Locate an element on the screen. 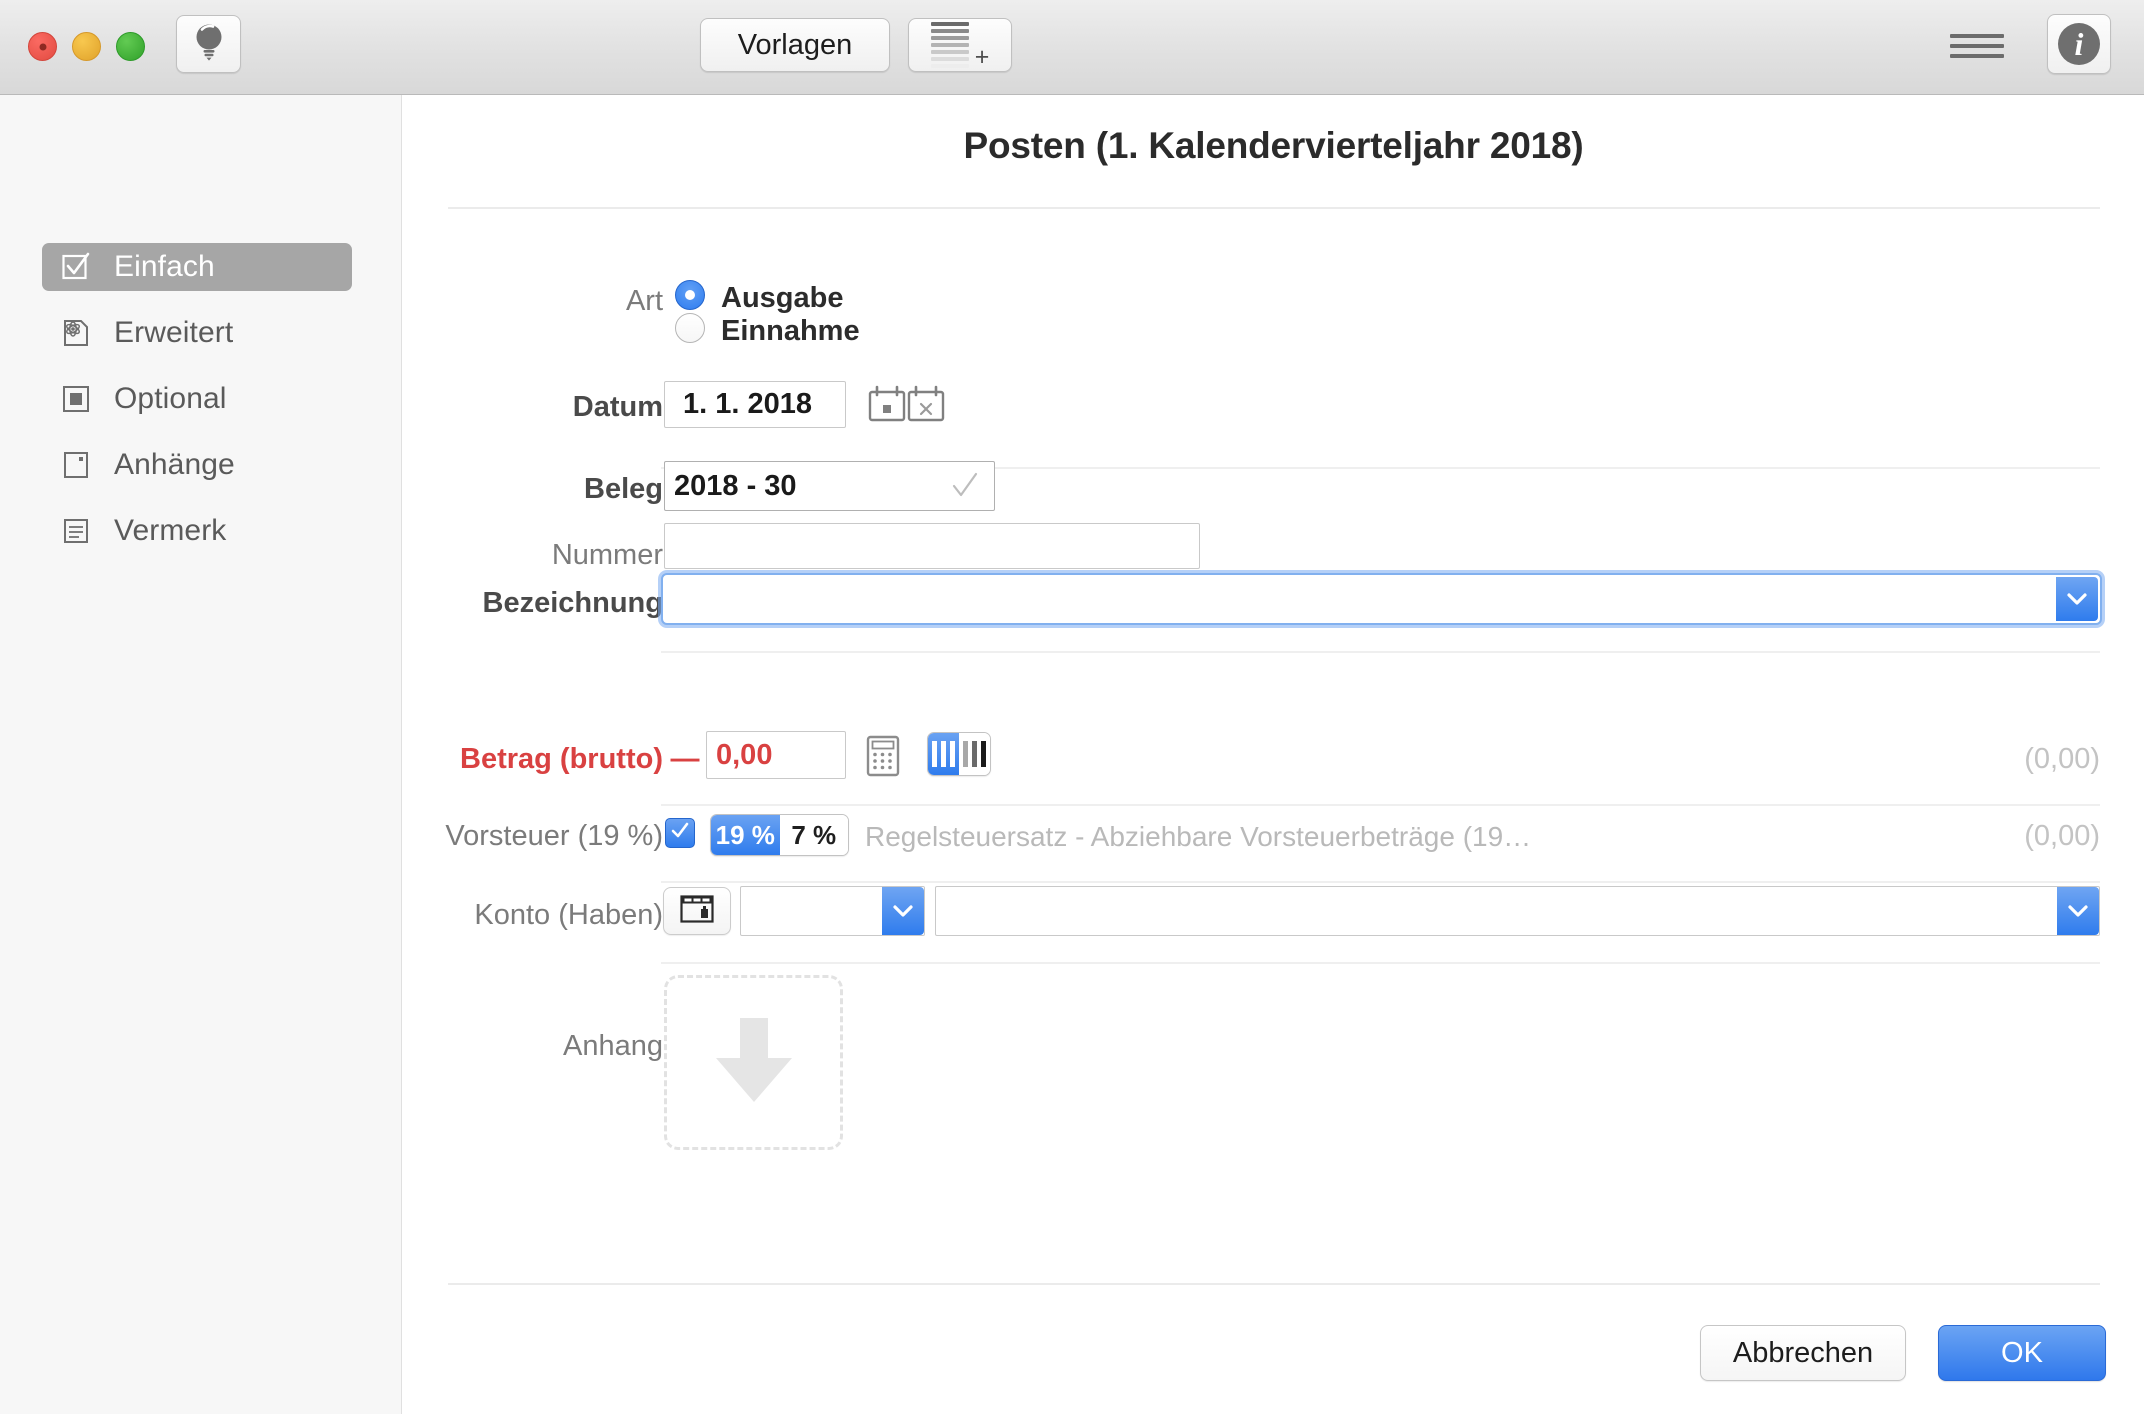 Image resolution: width=2144 pixels, height=1414 pixels. maximize-window-button is located at coordinates (130, 46).